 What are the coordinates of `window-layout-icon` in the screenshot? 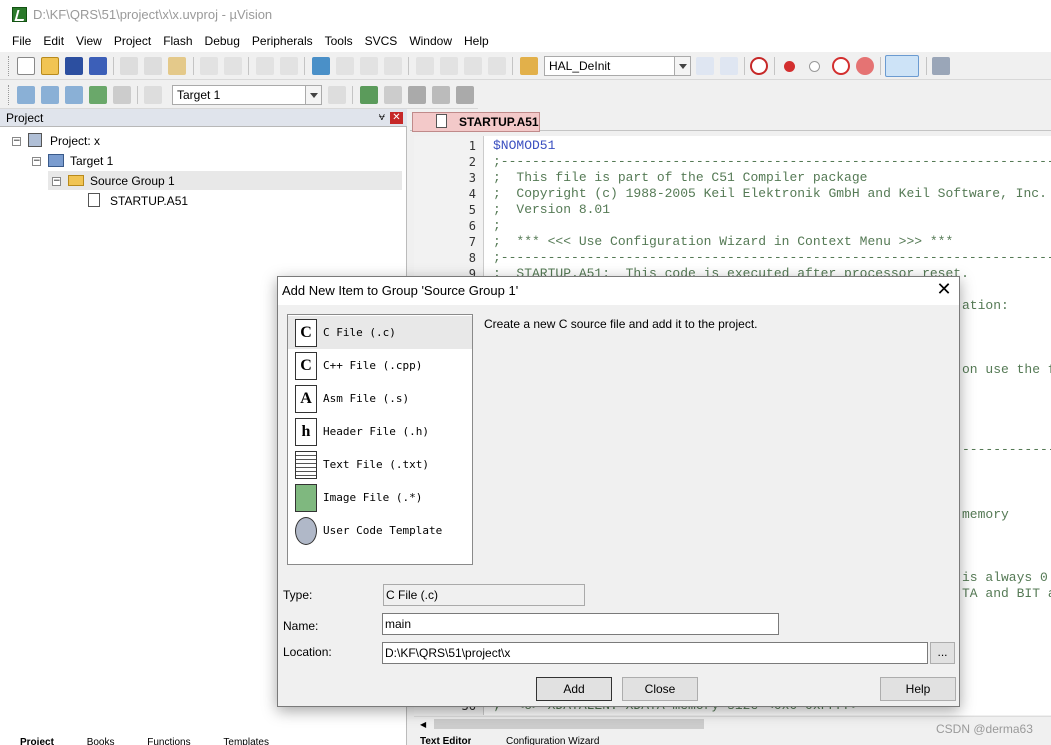 It's located at (902, 66).